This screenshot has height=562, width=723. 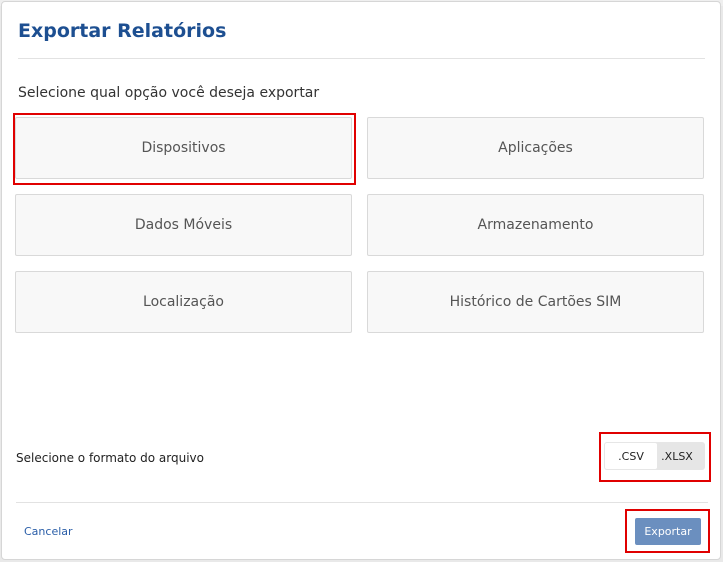 I want to click on option-historico-cartoes-sim: Histórico de Cartões SIM, so click(x=535, y=302).